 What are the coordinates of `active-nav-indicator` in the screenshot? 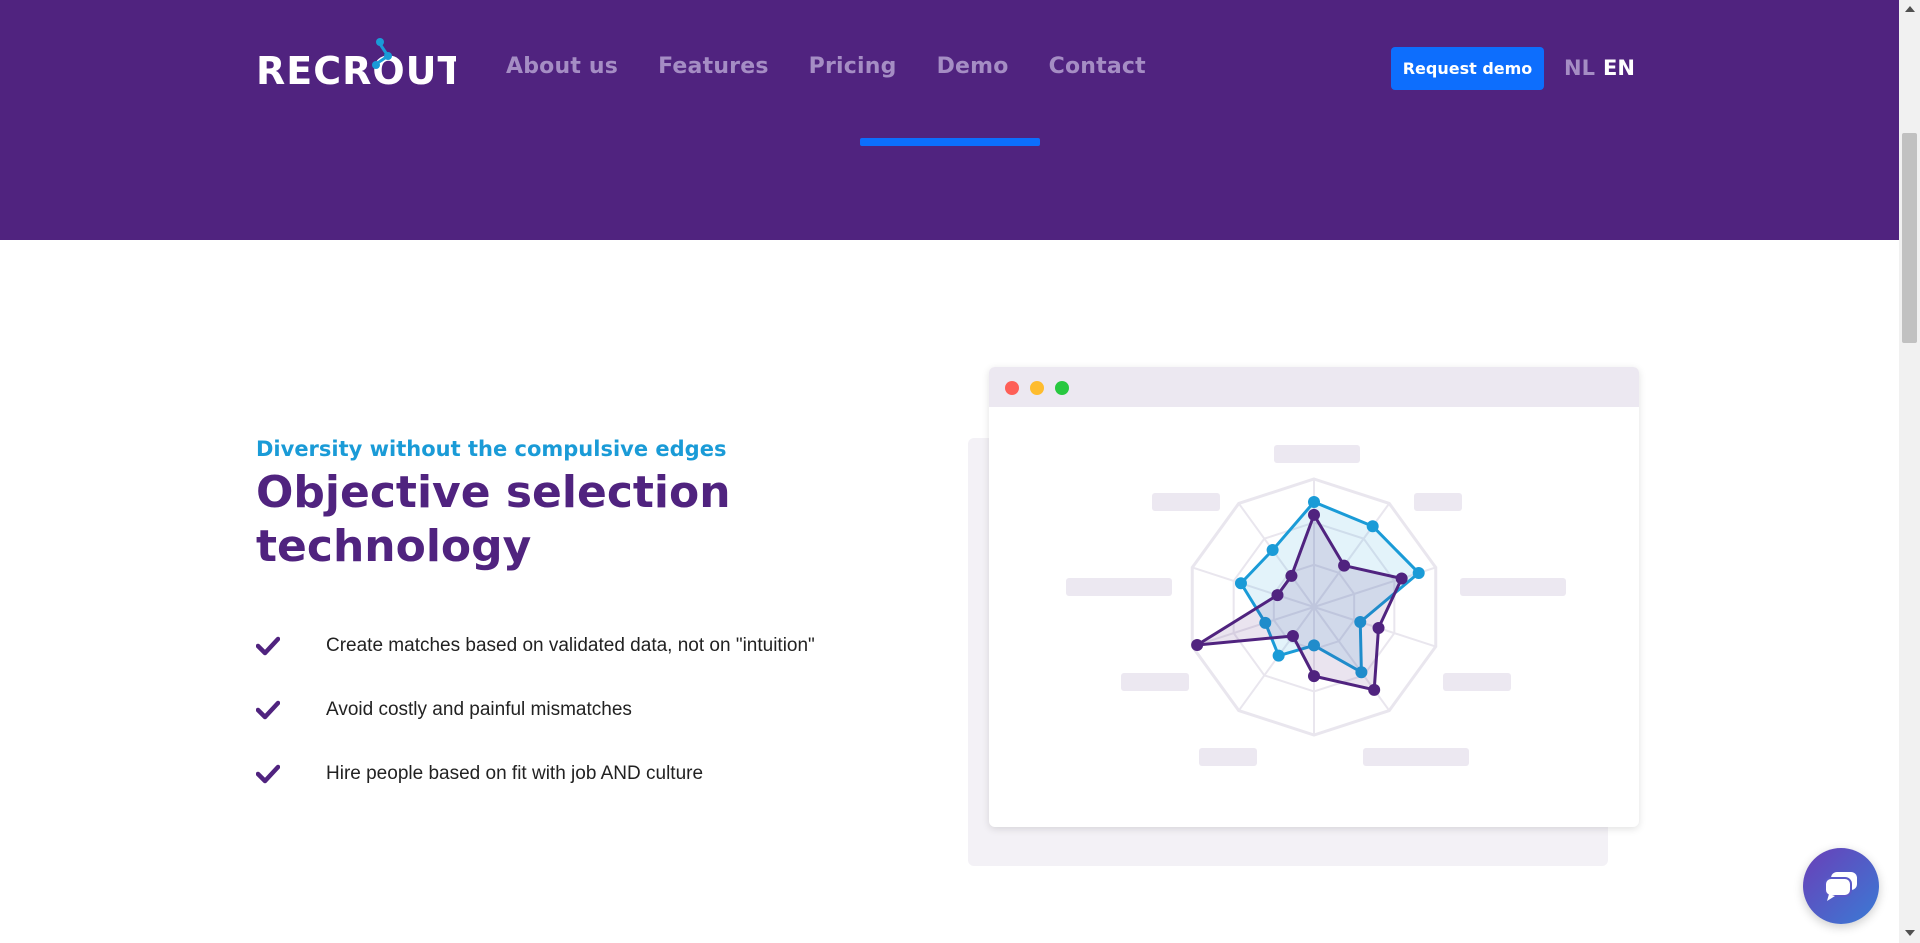 It's located at (950, 142).